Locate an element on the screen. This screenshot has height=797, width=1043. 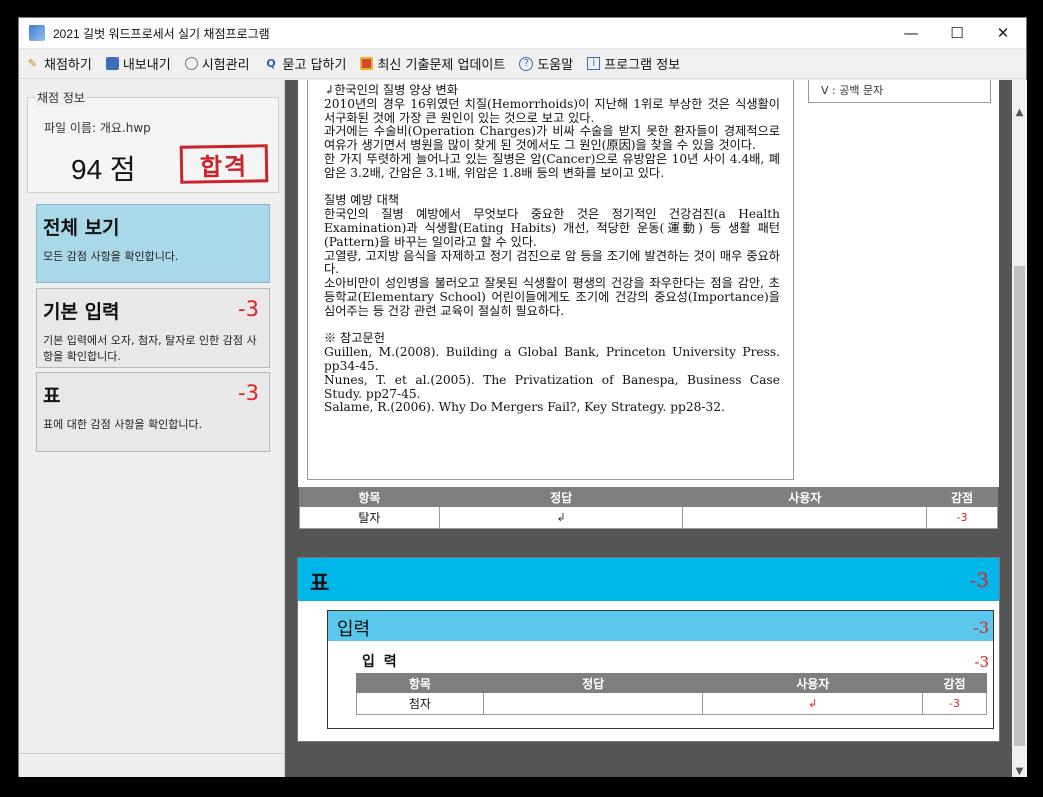
row-answer: ↲ is located at coordinates (561, 517).